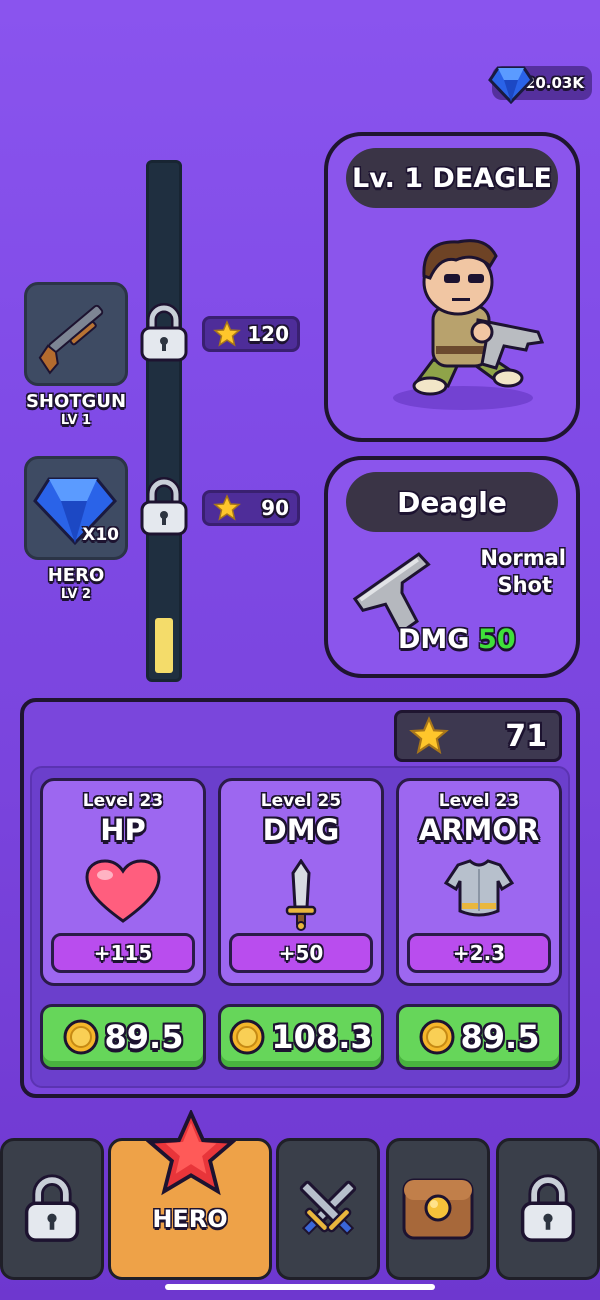 The image size is (600, 1300). I want to click on dmg-value: 50, so click(497, 639).